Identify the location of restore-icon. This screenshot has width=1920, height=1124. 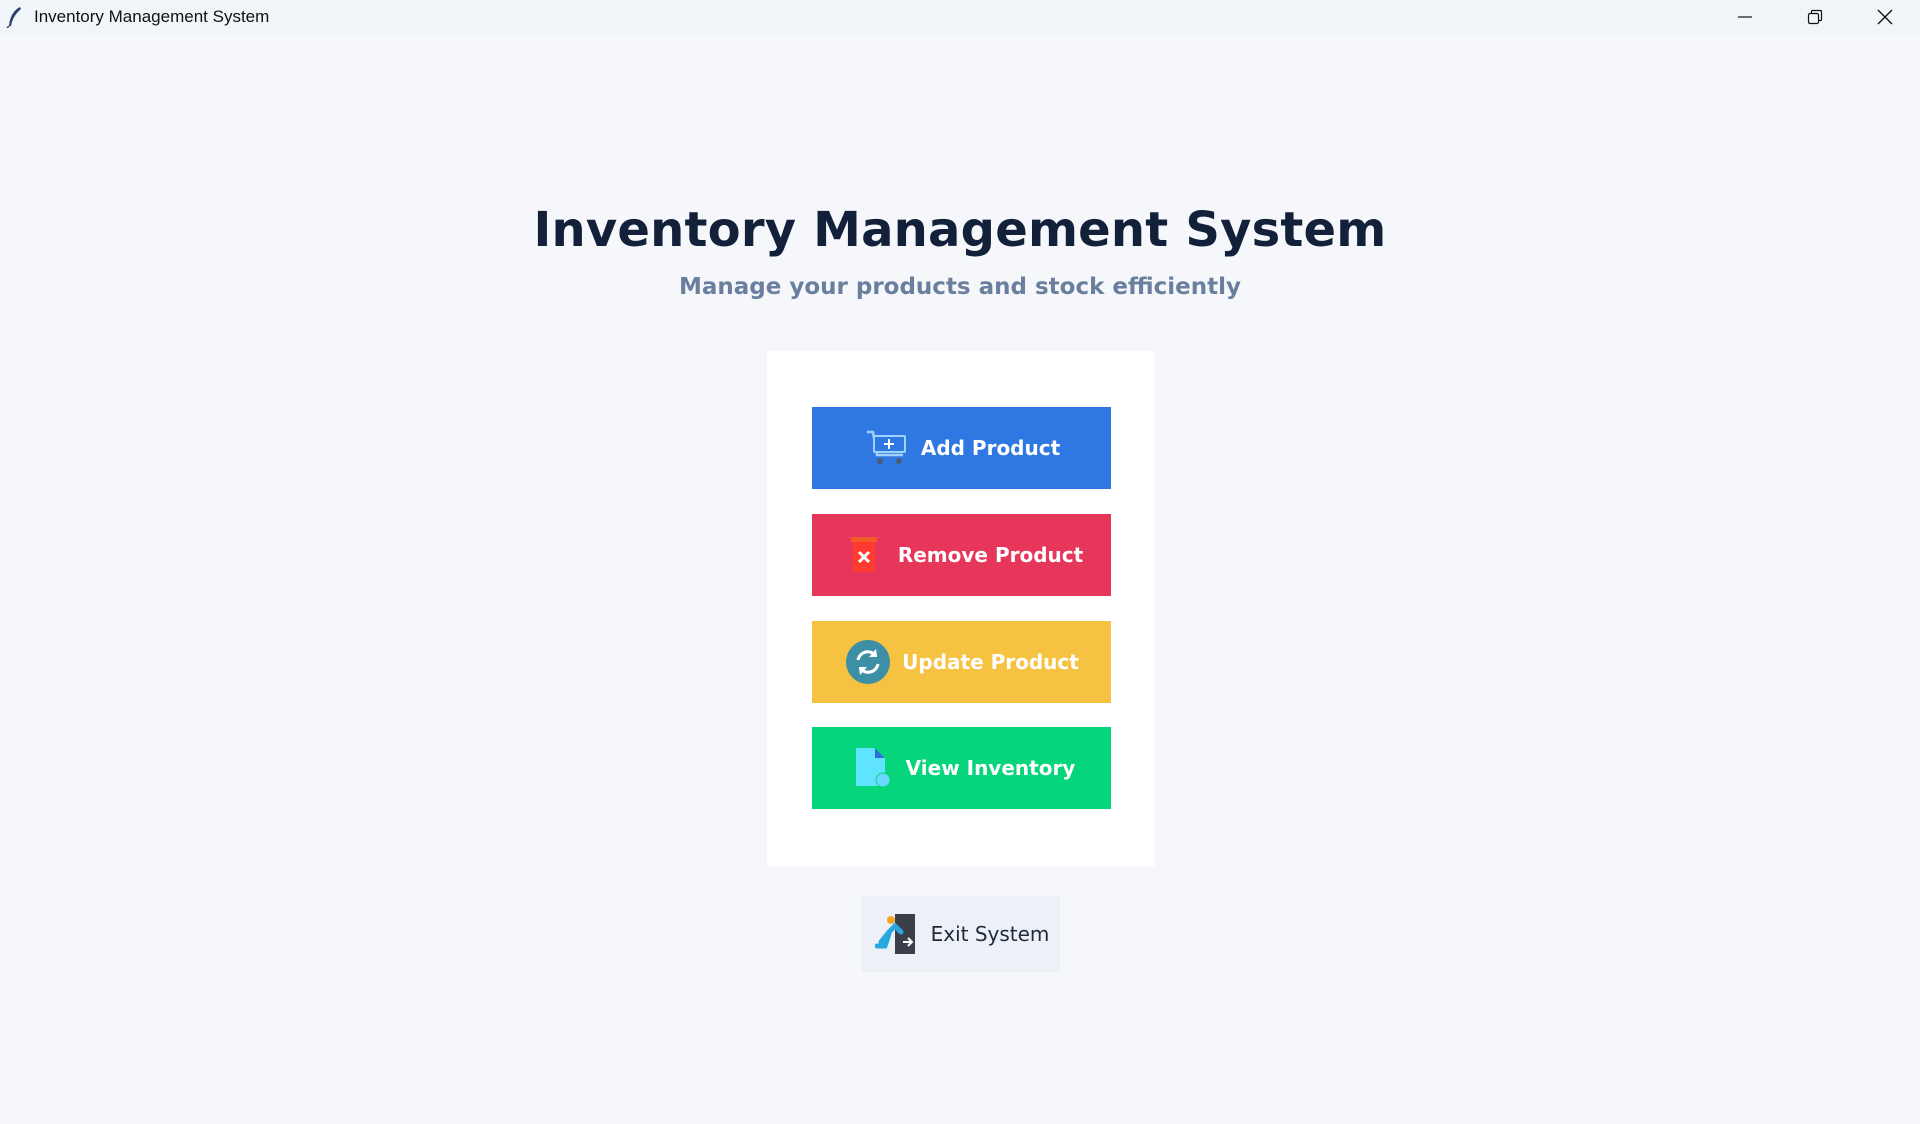
(1815, 17).